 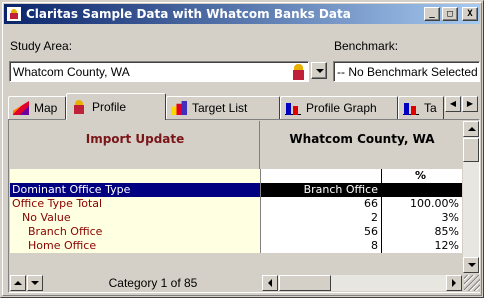 I want to click on target-list-icon, so click(x=179, y=108).